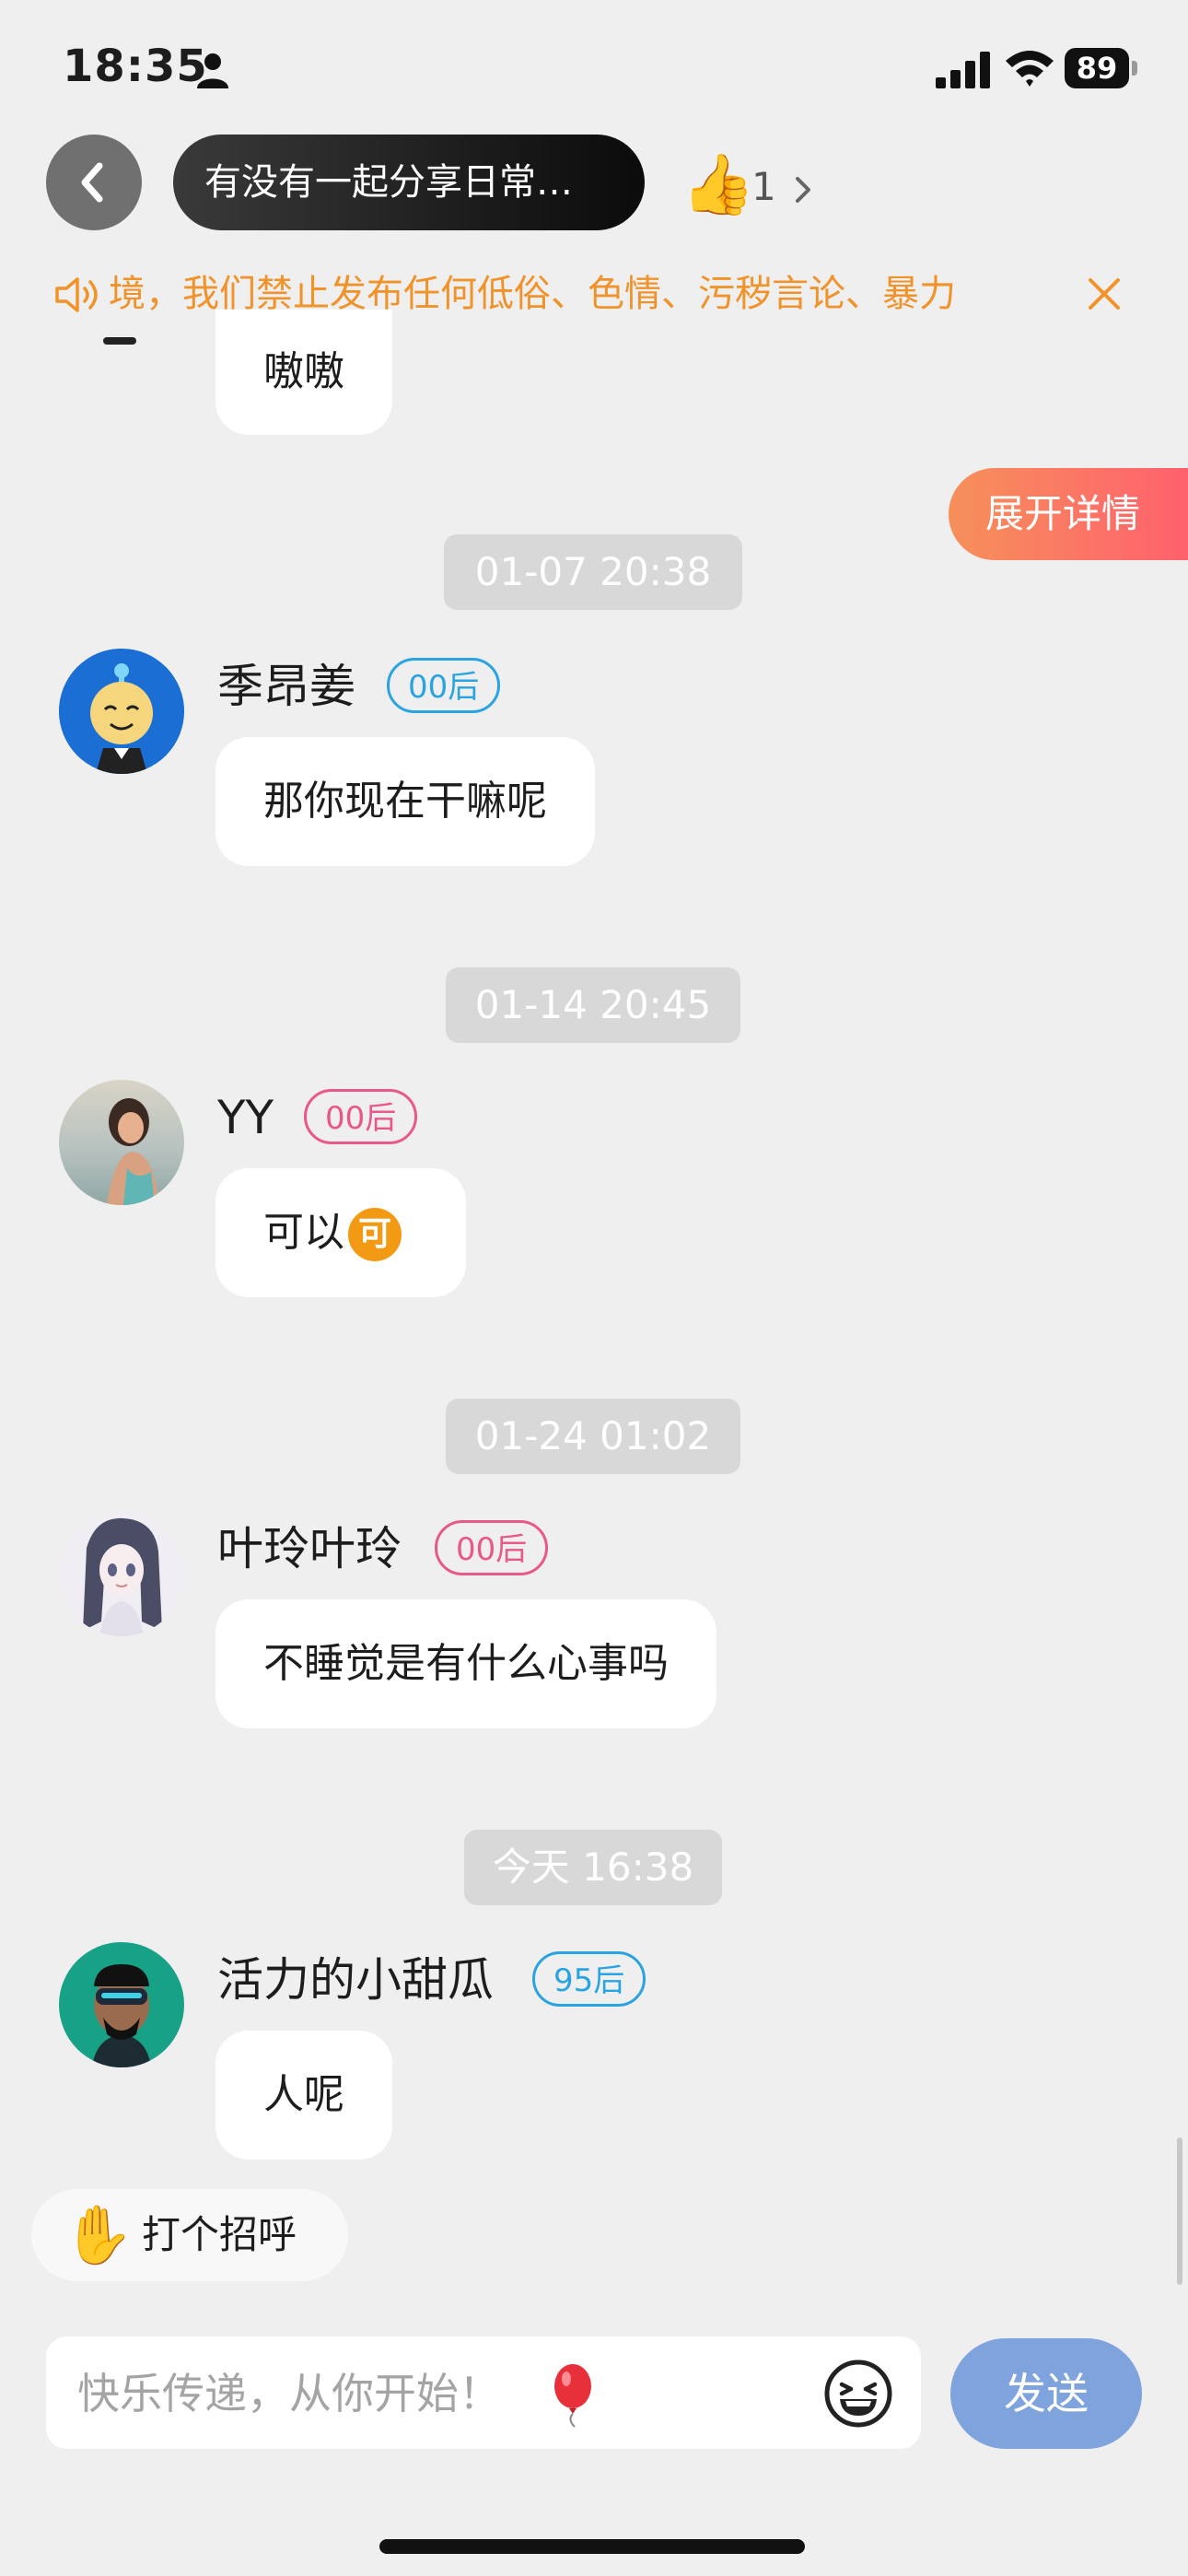  What do you see at coordinates (592, 2546) in the screenshot?
I see `home-indicator` at bounding box center [592, 2546].